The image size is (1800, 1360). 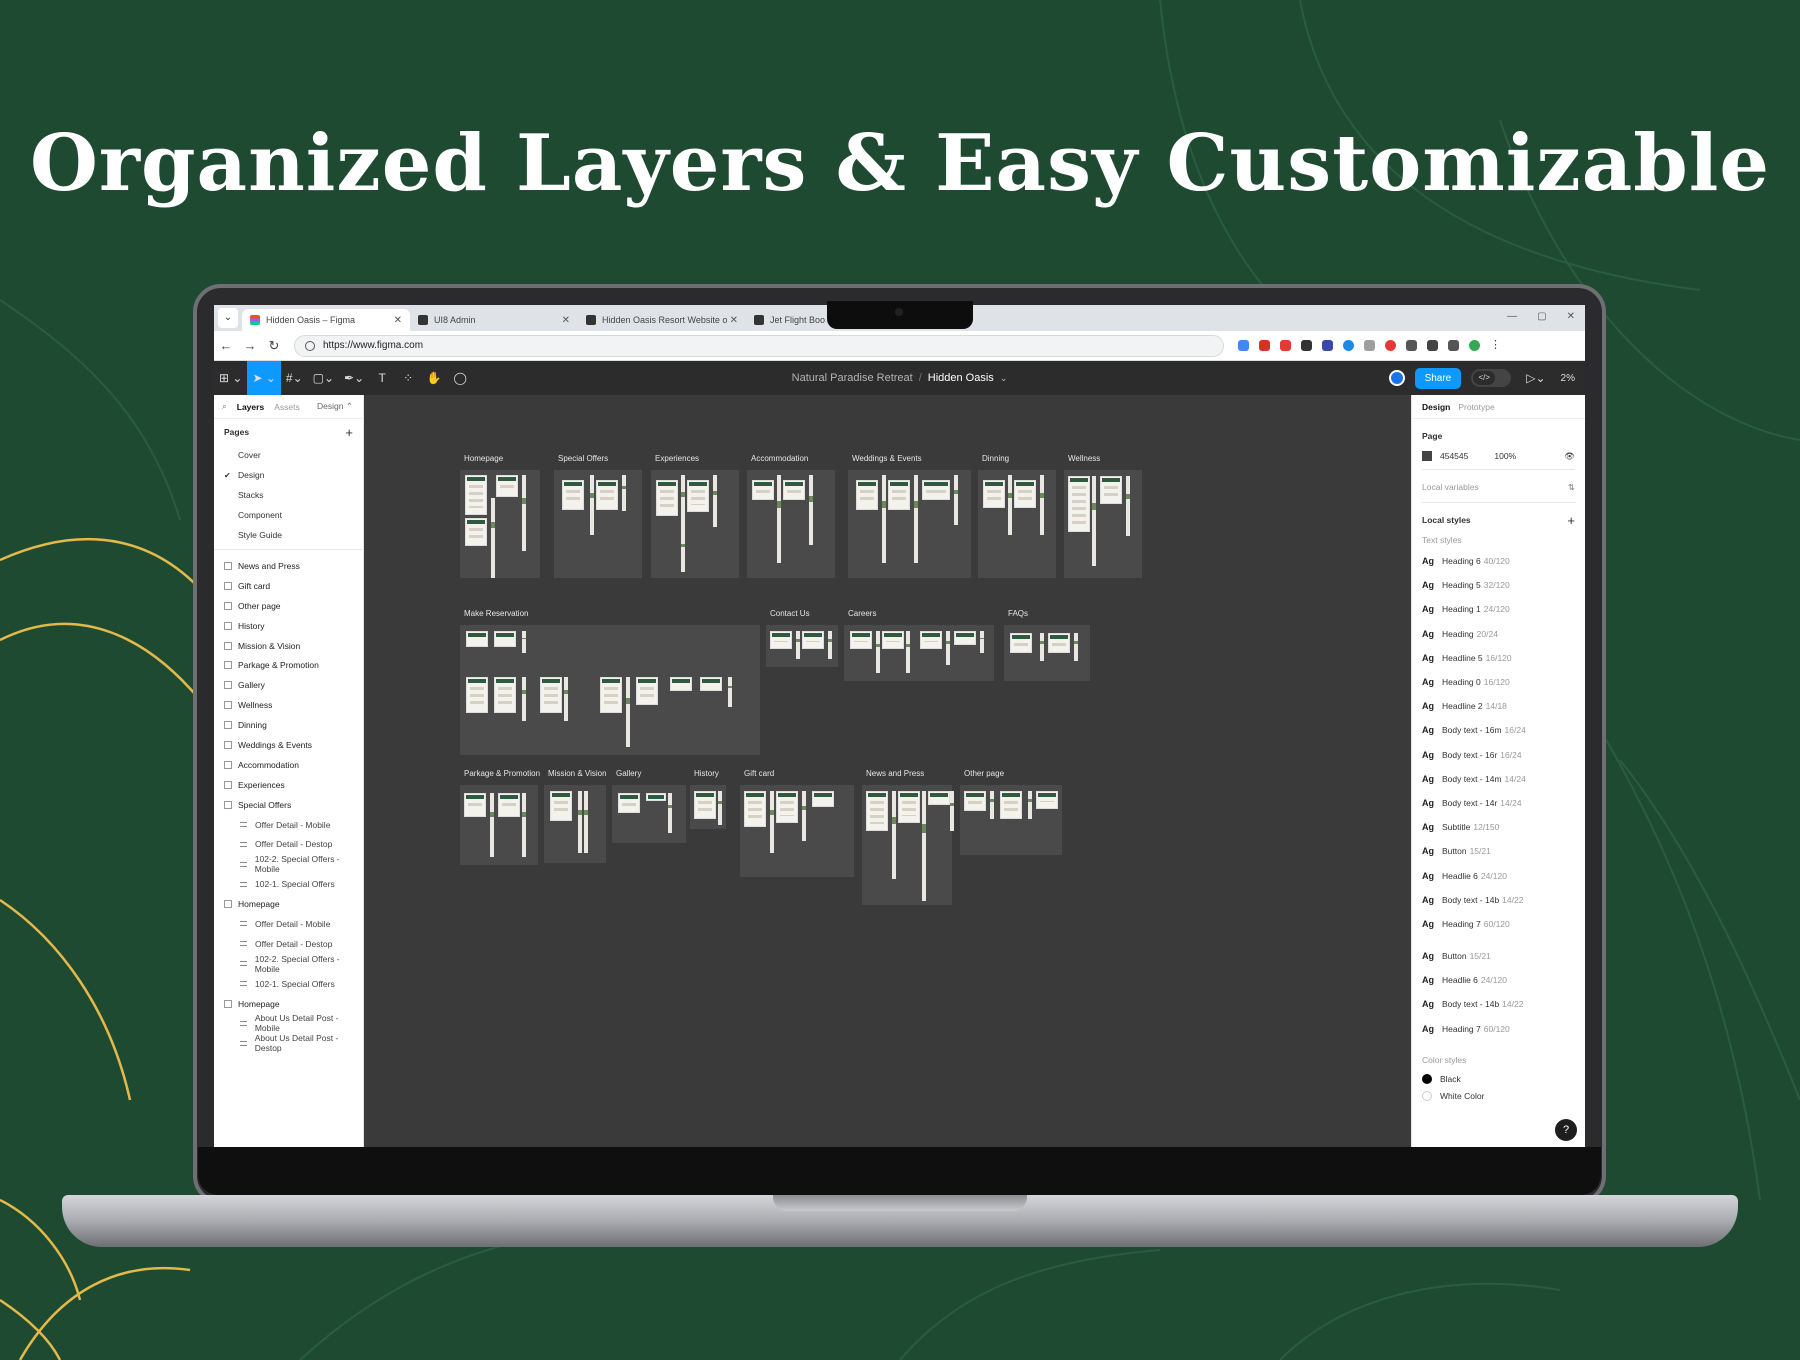 What do you see at coordinates (1438, 378) in the screenshot?
I see `share-button: Share` at bounding box center [1438, 378].